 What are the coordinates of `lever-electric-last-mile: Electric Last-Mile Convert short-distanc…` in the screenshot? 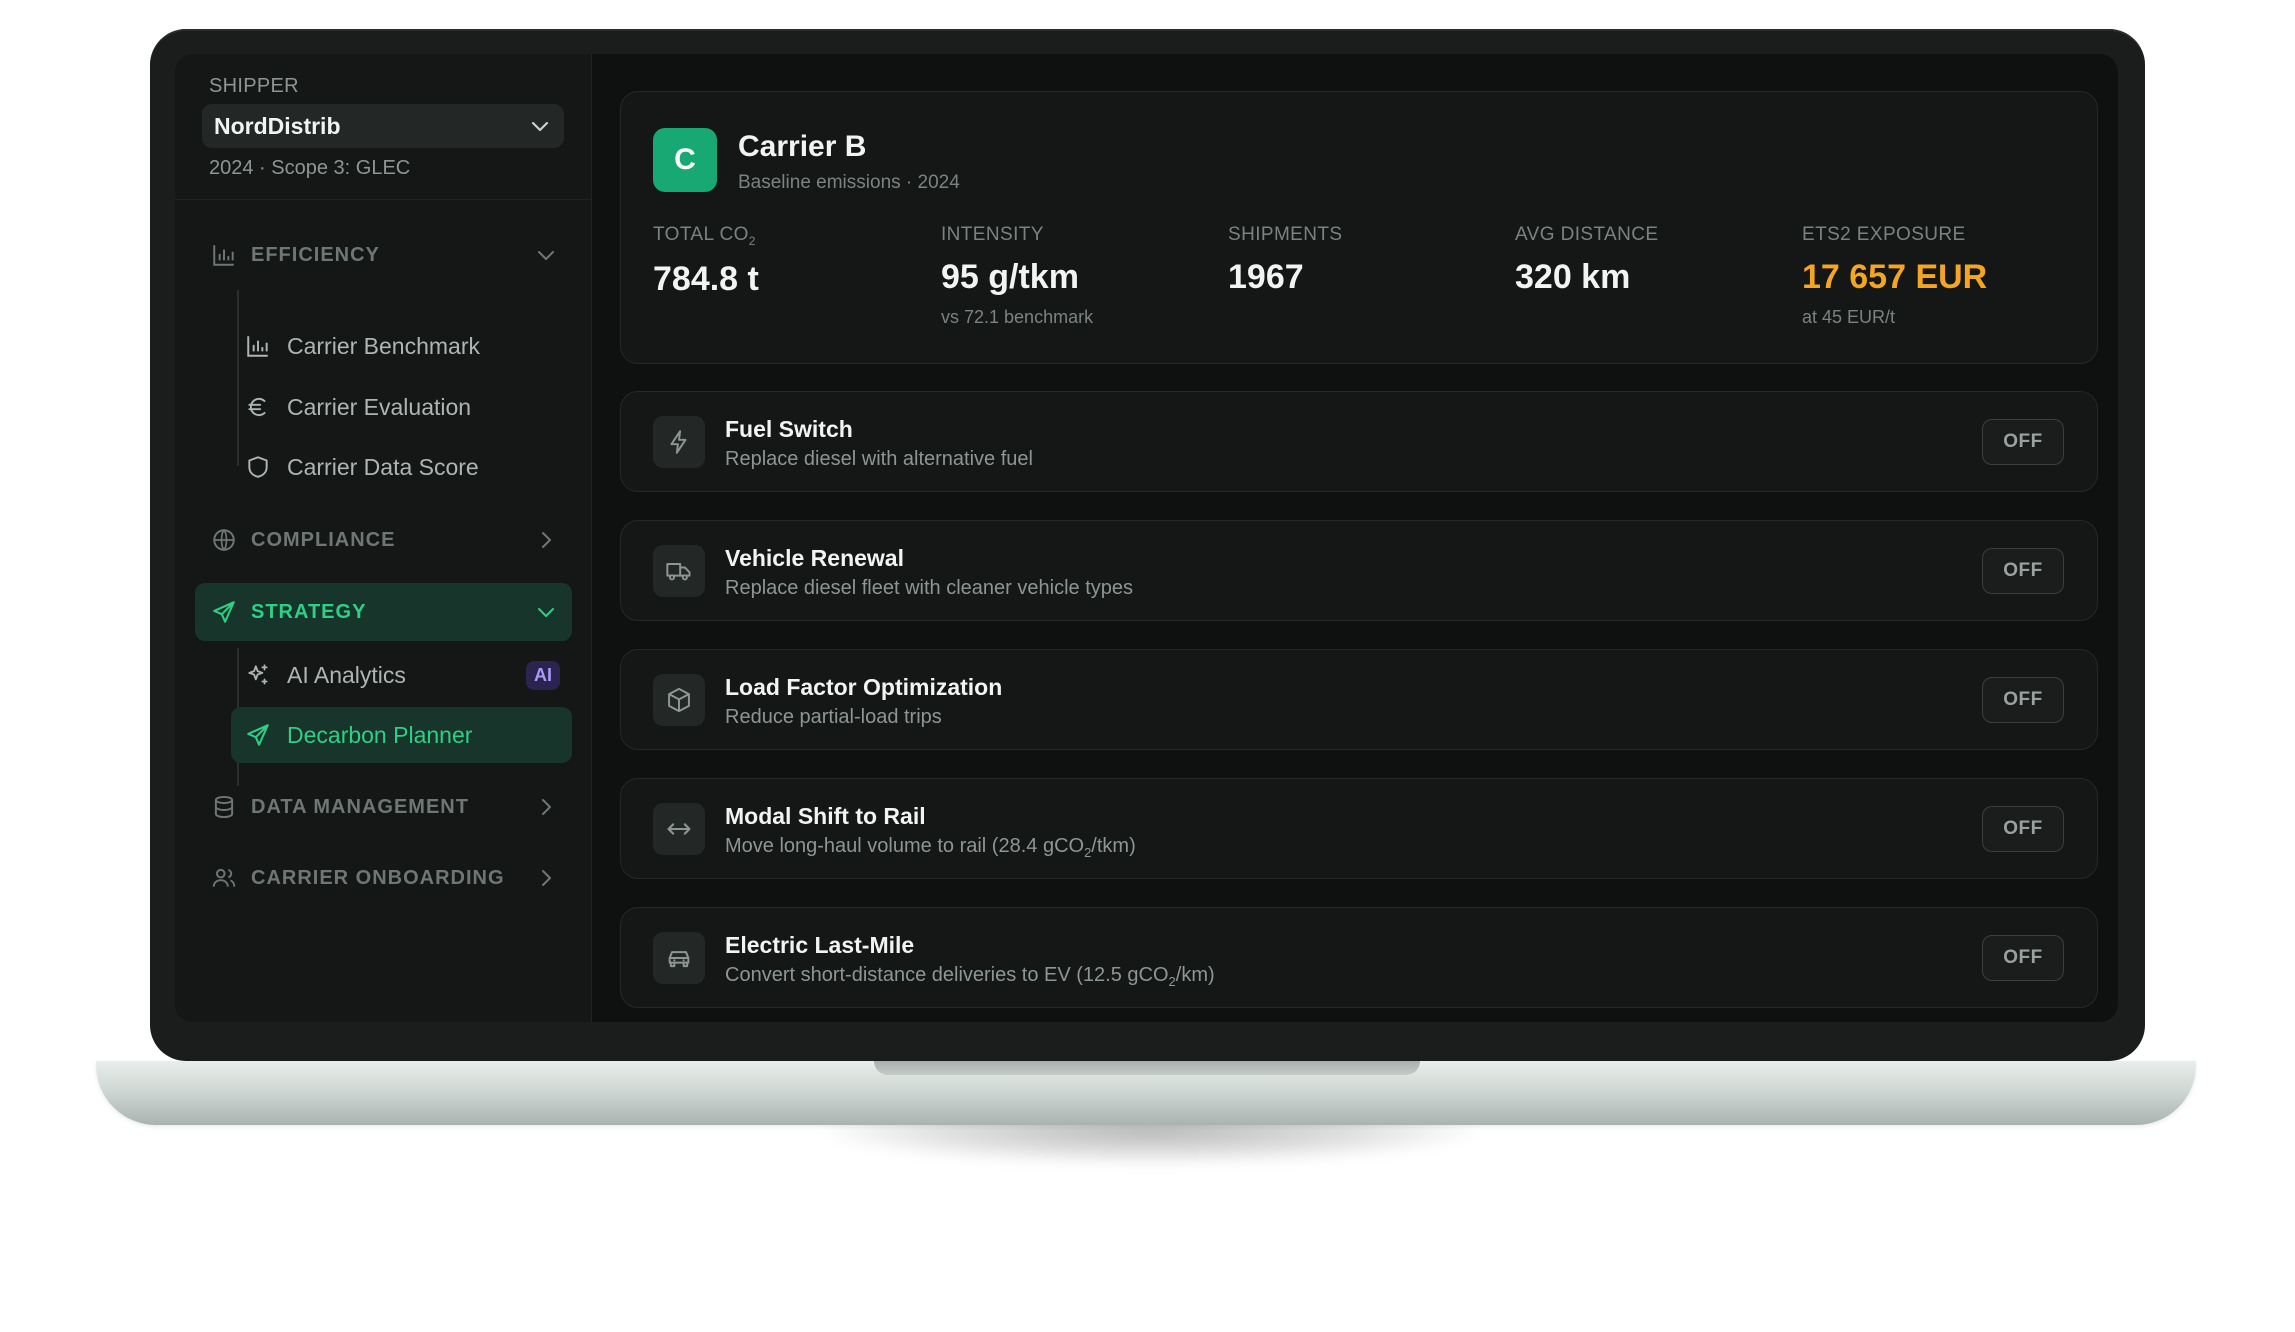 It's located at (1359, 957).